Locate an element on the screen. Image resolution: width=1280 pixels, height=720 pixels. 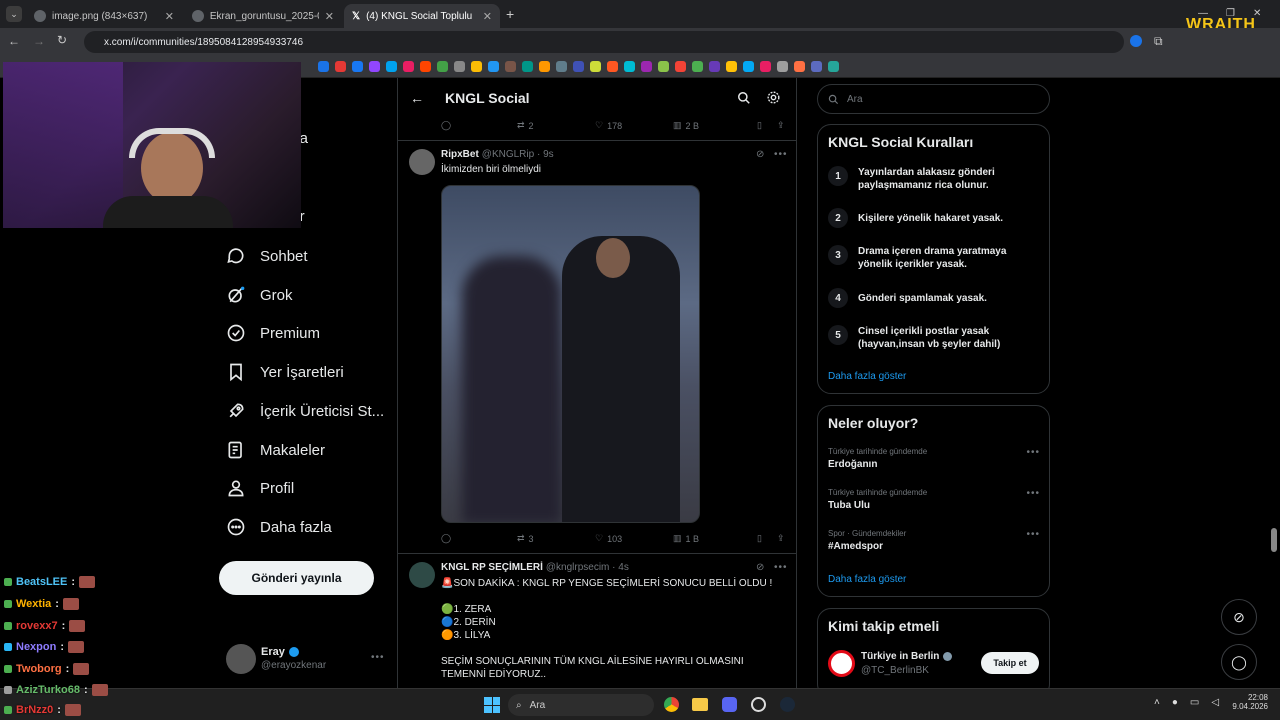
like-button: ♡ 178 is located at coordinates (634, 125).